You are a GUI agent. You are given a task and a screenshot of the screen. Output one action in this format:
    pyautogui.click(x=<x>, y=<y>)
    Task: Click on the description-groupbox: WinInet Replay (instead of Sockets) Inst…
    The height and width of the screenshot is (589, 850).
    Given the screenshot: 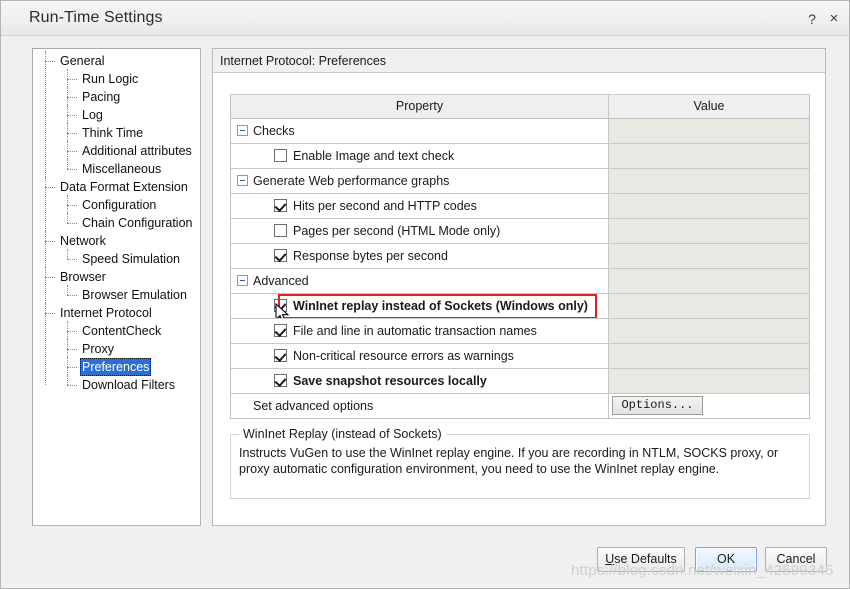 What is the action you would take?
    pyautogui.click(x=520, y=463)
    